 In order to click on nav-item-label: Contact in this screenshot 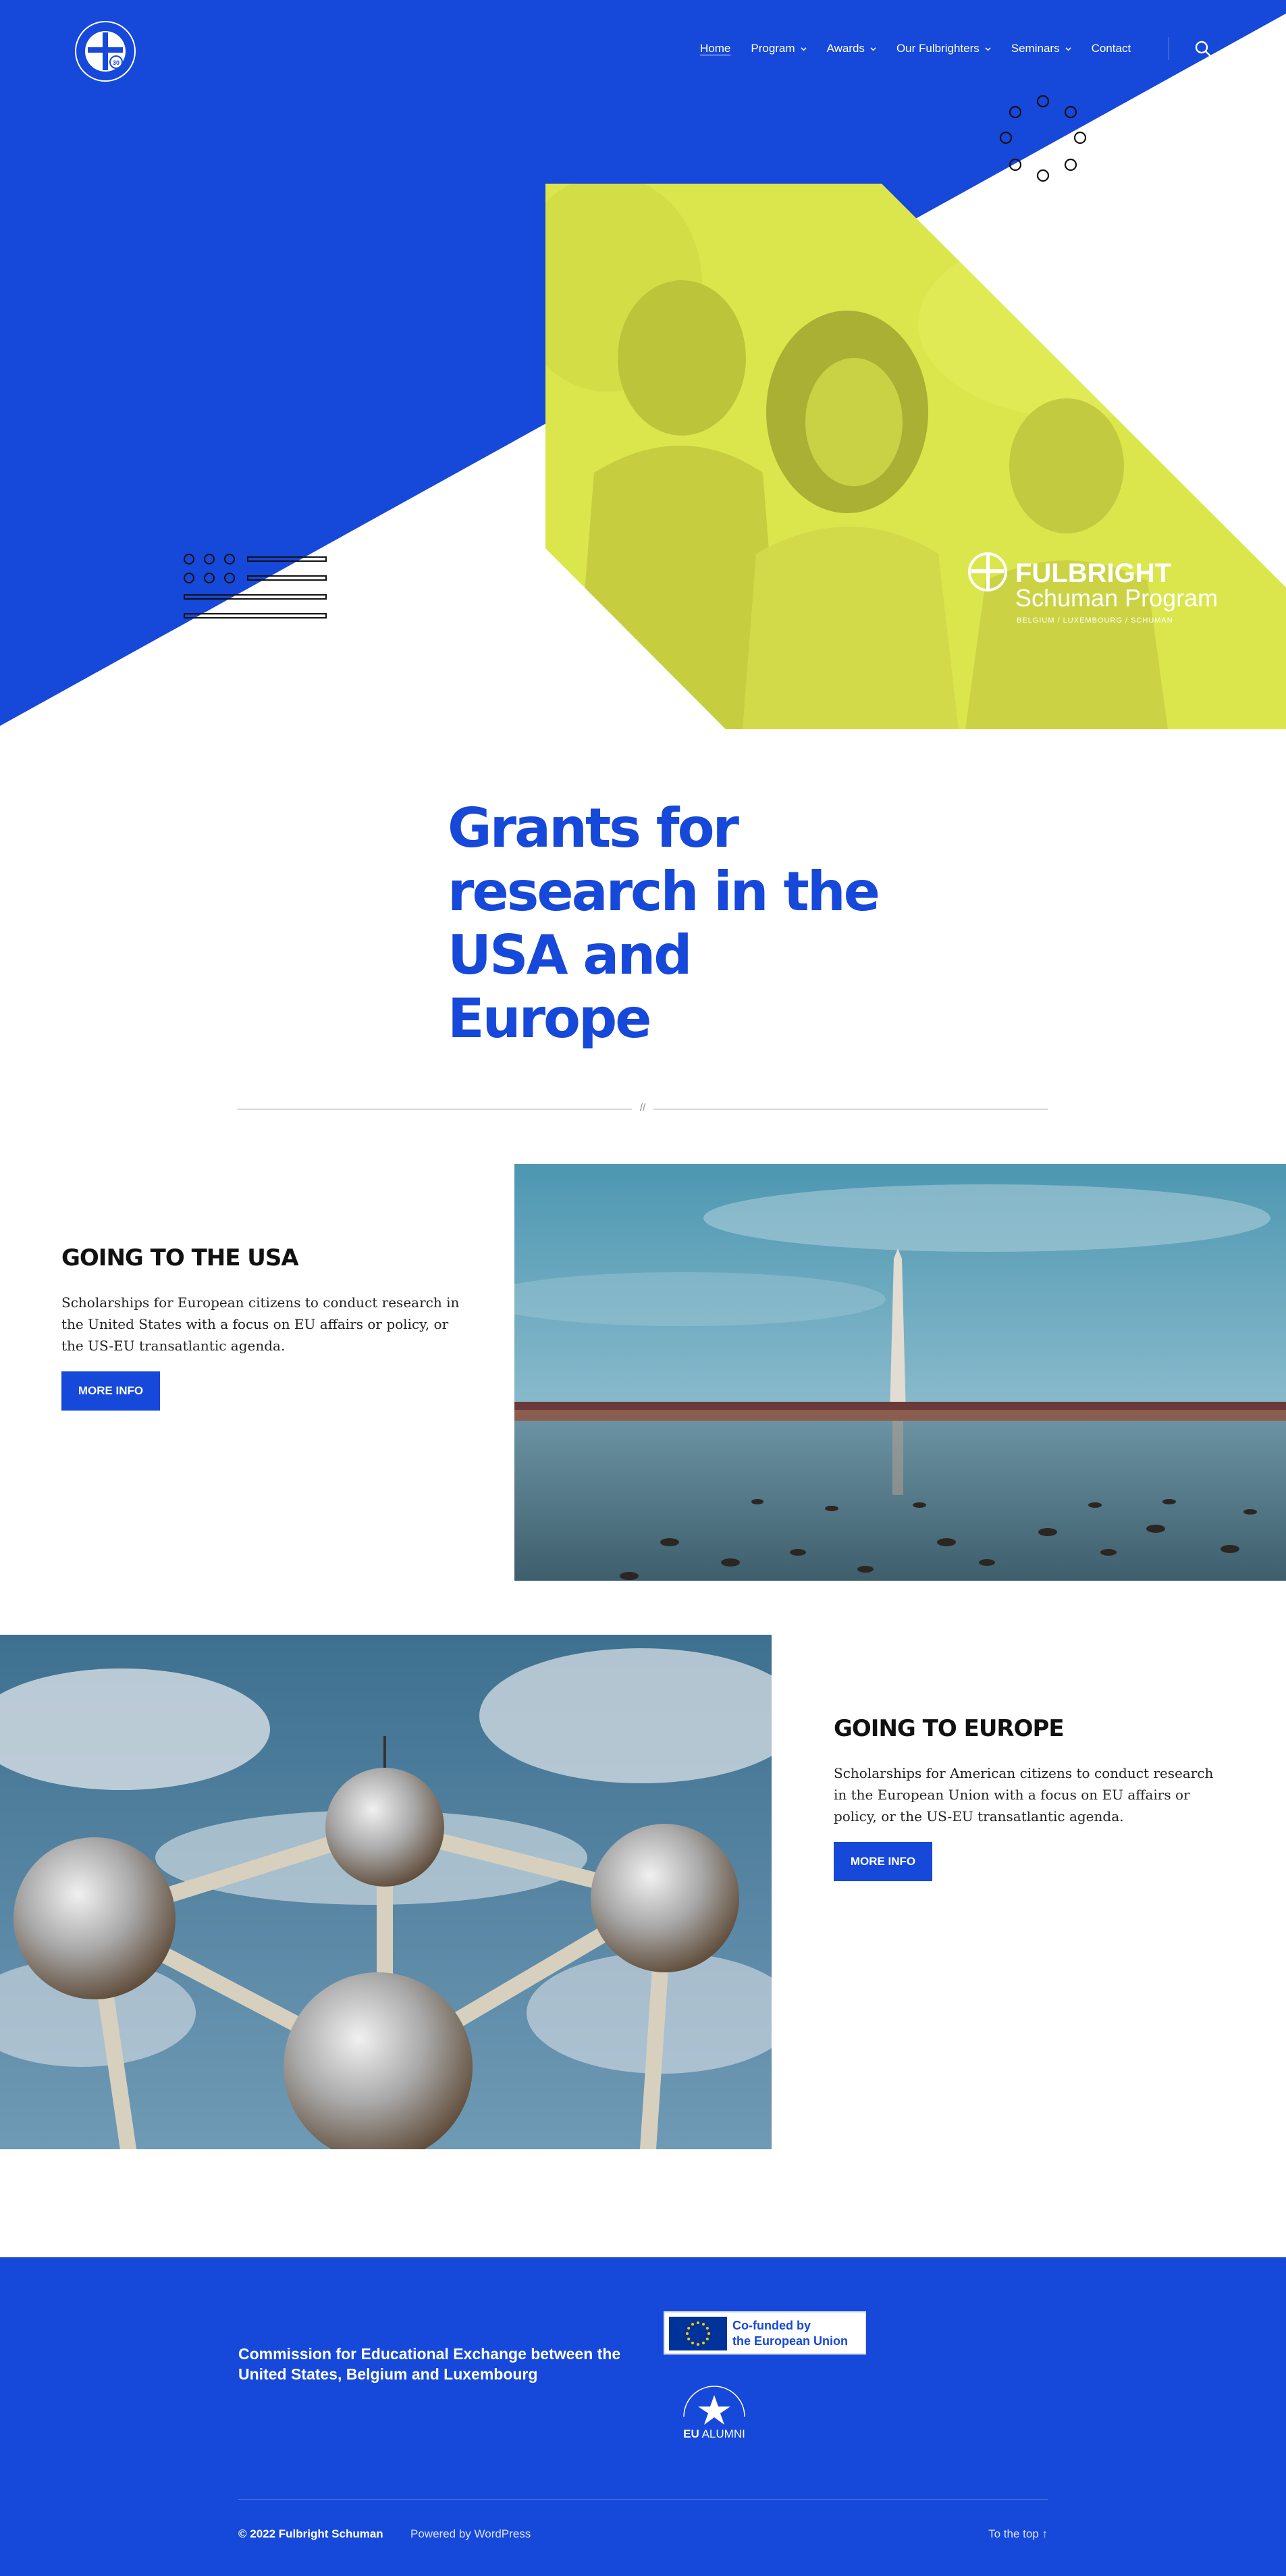, I will do `click(1111, 48)`.